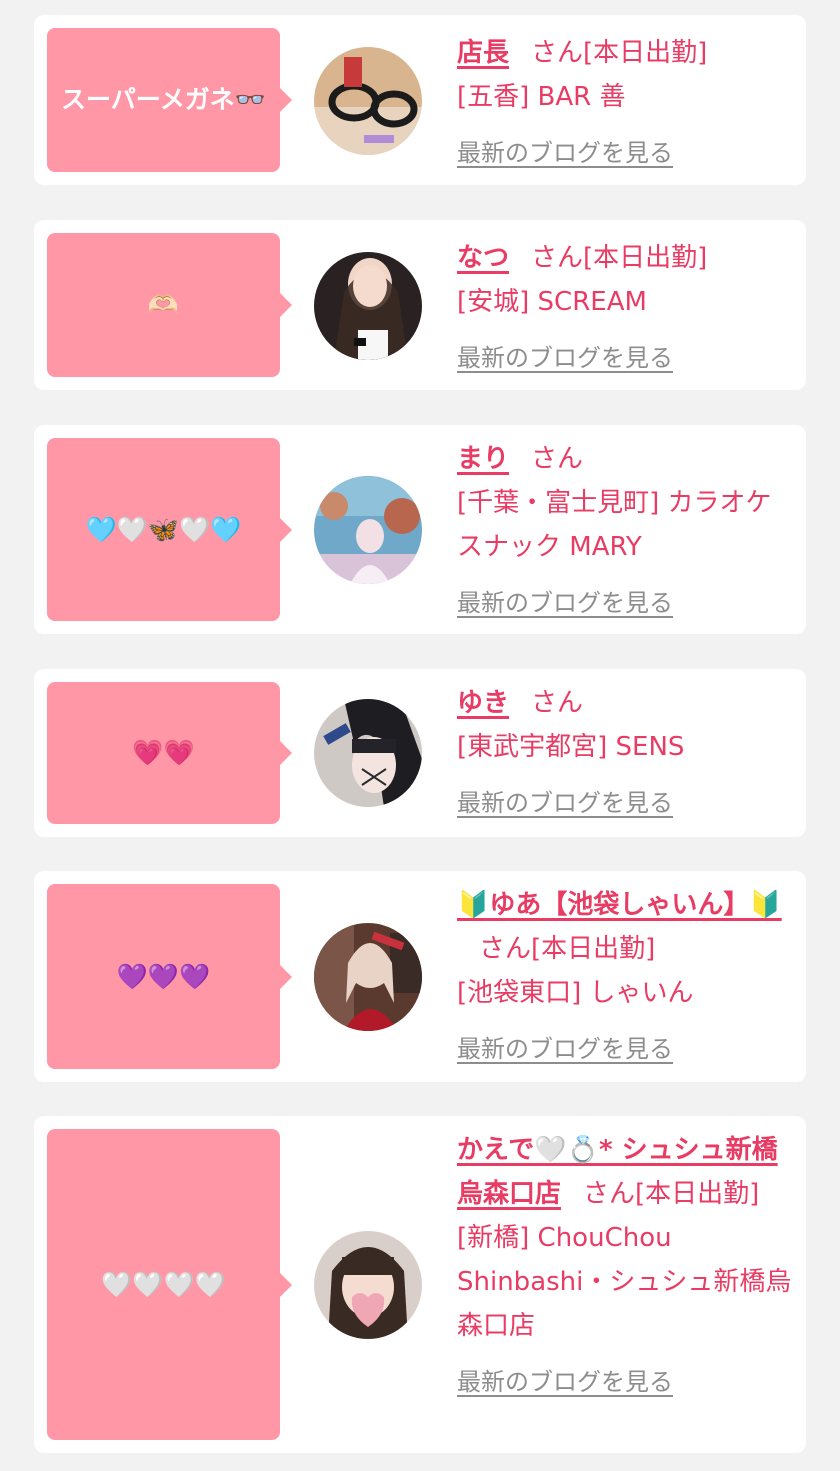  I want to click on cast-name-link: 店長, so click(483, 53).